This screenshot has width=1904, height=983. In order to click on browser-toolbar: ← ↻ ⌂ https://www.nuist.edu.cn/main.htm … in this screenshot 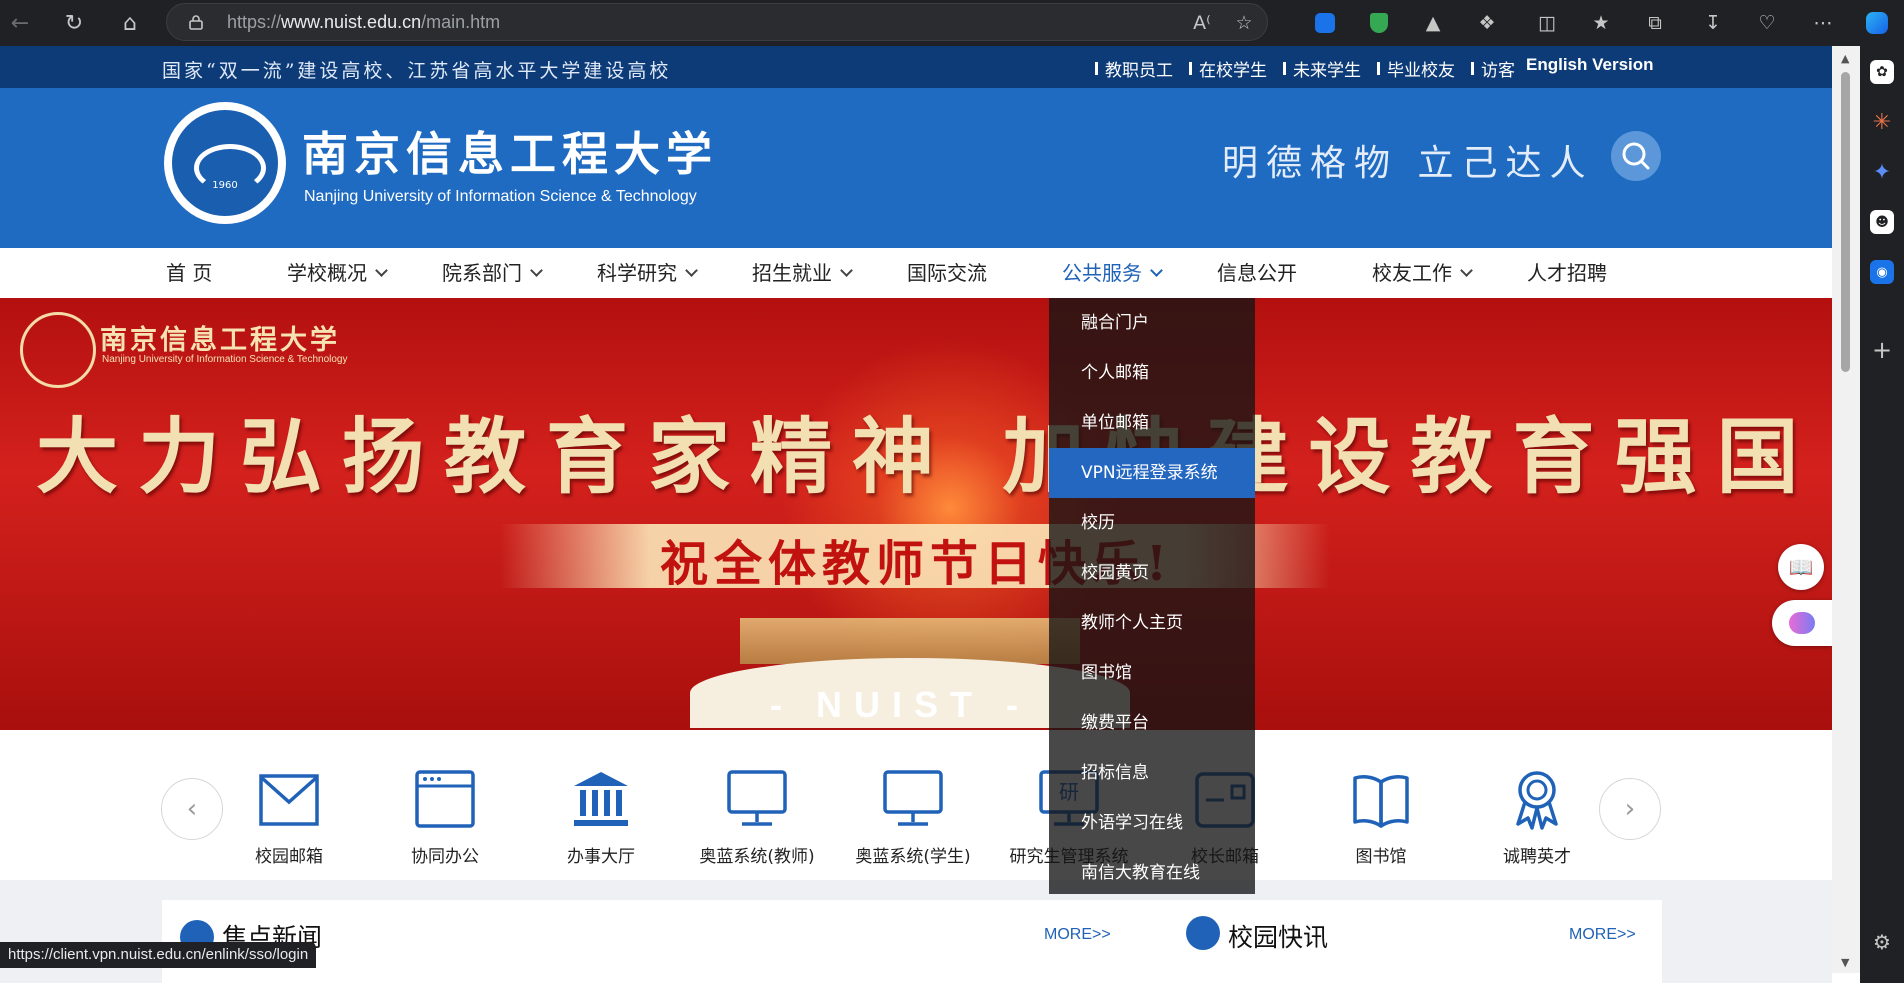, I will do `click(952, 23)`.